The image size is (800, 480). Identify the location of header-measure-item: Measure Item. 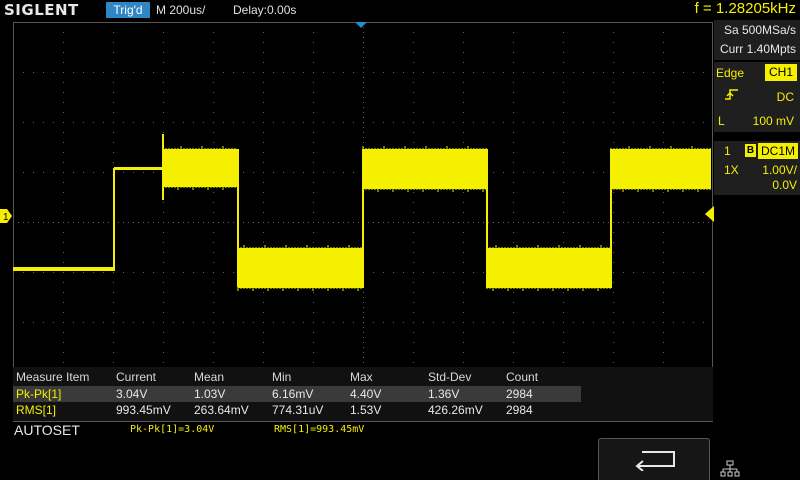
(53, 377).